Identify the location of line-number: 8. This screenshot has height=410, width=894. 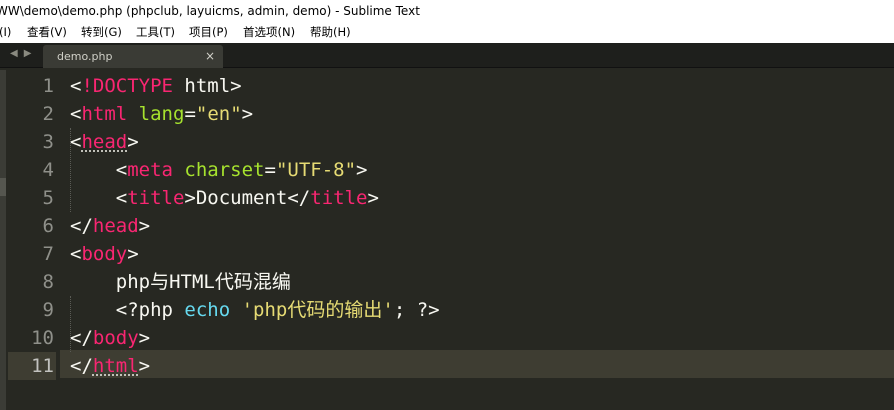
(48, 282).